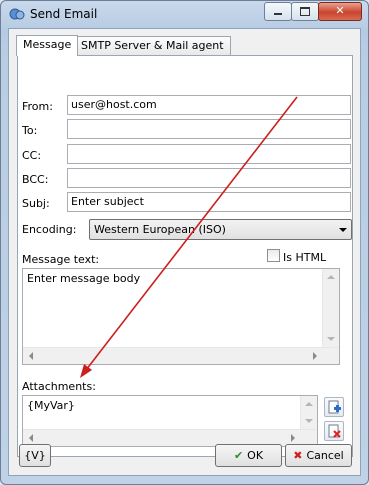 The height and width of the screenshot is (485, 369). Describe the element at coordinates (35, 455) in the screenshot. I see `insert-variable-button: {V}` at that location.